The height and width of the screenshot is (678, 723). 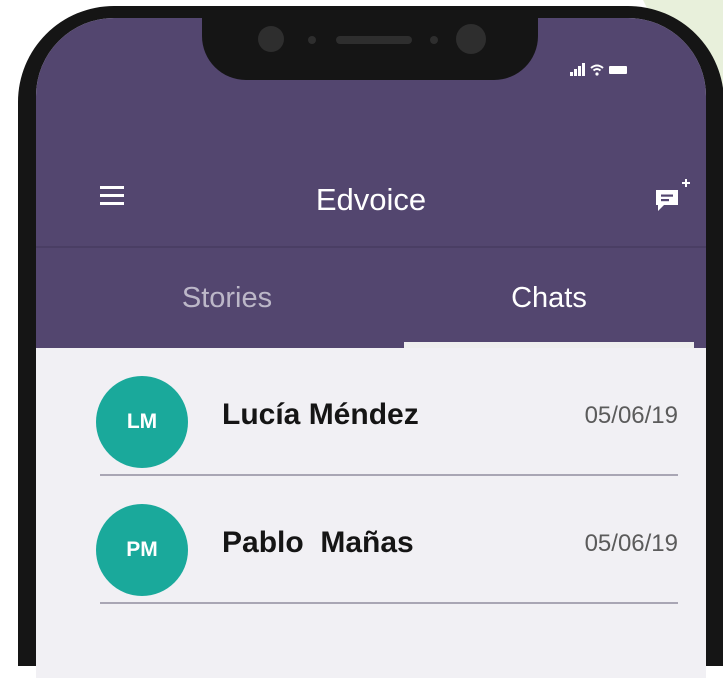 I want to click on divider, so click(x=389, y=603).